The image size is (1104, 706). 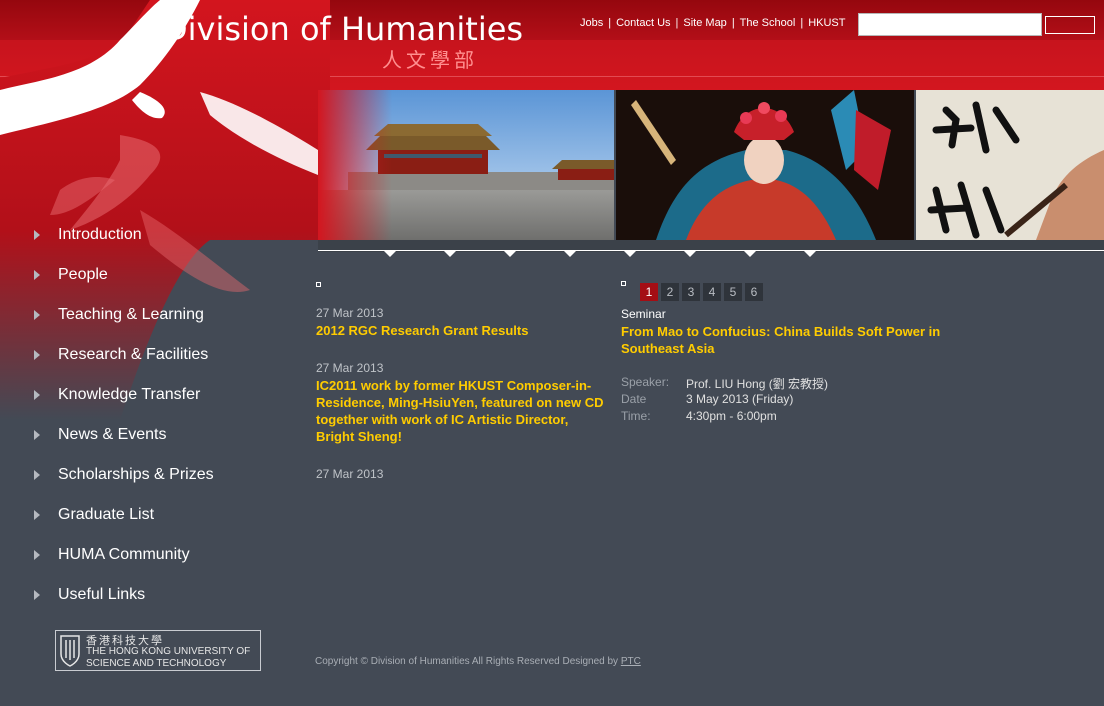 What do you see at coordinates (150, 595) in the screenshot?
I see `nav-item-useful-links: Useful Links` at bounding box center [150, 595].